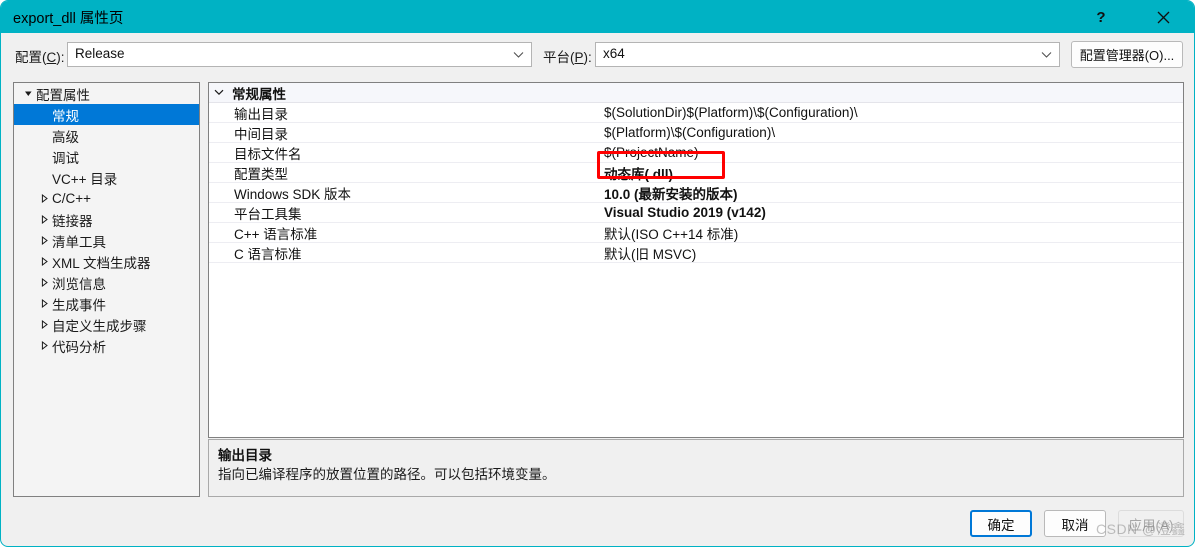 The image size is (1195, 547). I want to click on property-row: 平台工具集 Visual Studio 2019 (v142), so click(696, 213).